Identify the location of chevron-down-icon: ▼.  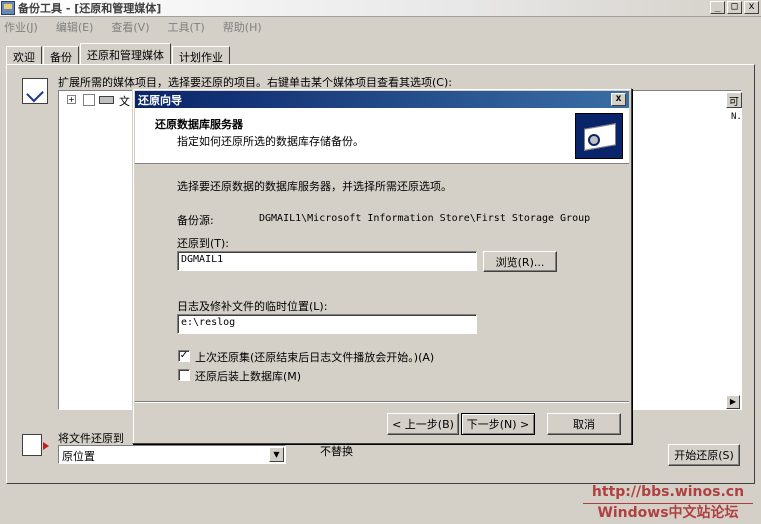
(276, 454).